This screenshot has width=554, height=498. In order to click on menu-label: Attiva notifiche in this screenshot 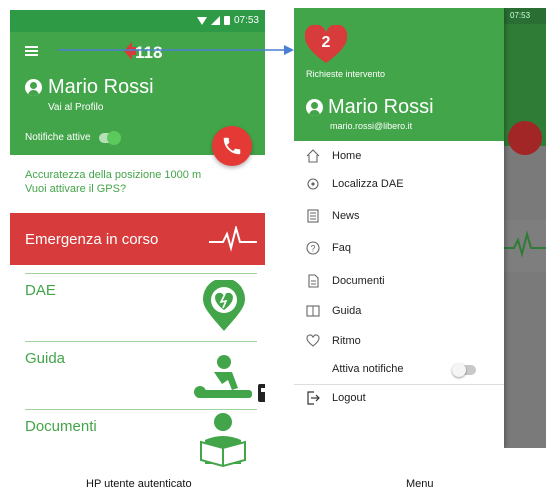, I will do `click(368, 369)`.